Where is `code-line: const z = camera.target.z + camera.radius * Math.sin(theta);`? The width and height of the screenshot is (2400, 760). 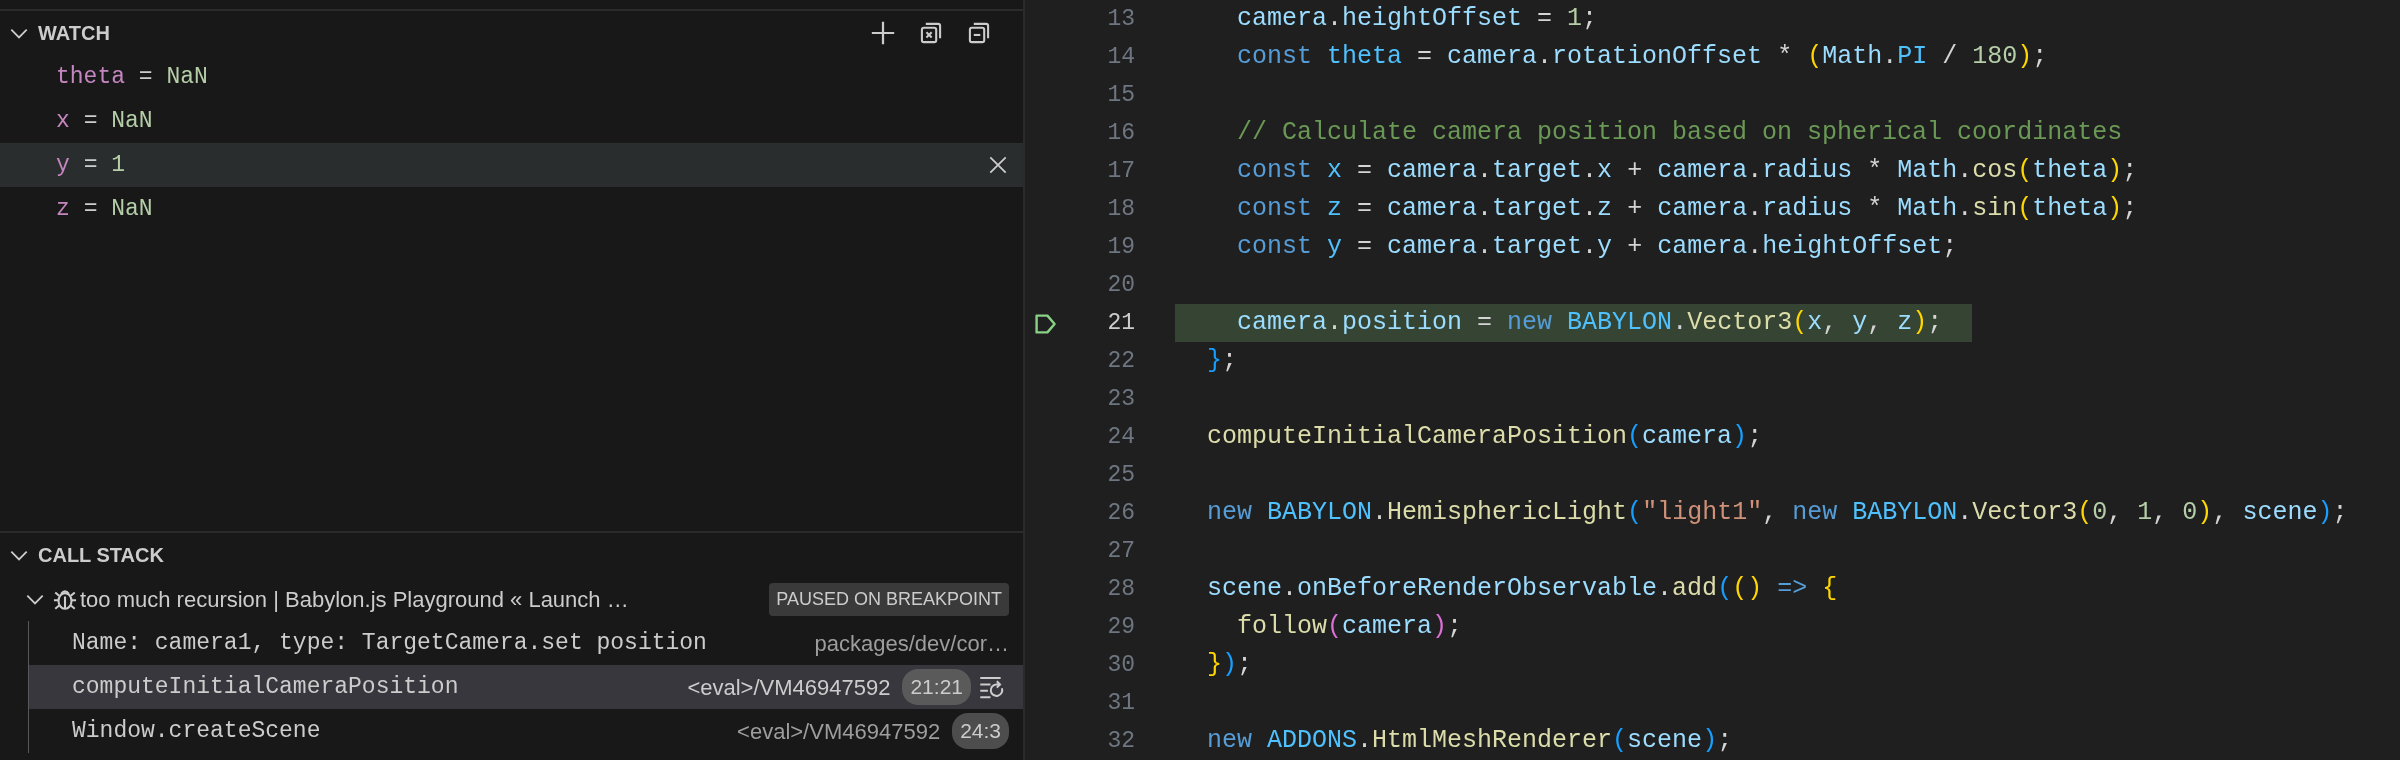
code-line: const z = camera.target.z + camera.radius * Math.sin(theta); is located at coordinates (1687, 209).